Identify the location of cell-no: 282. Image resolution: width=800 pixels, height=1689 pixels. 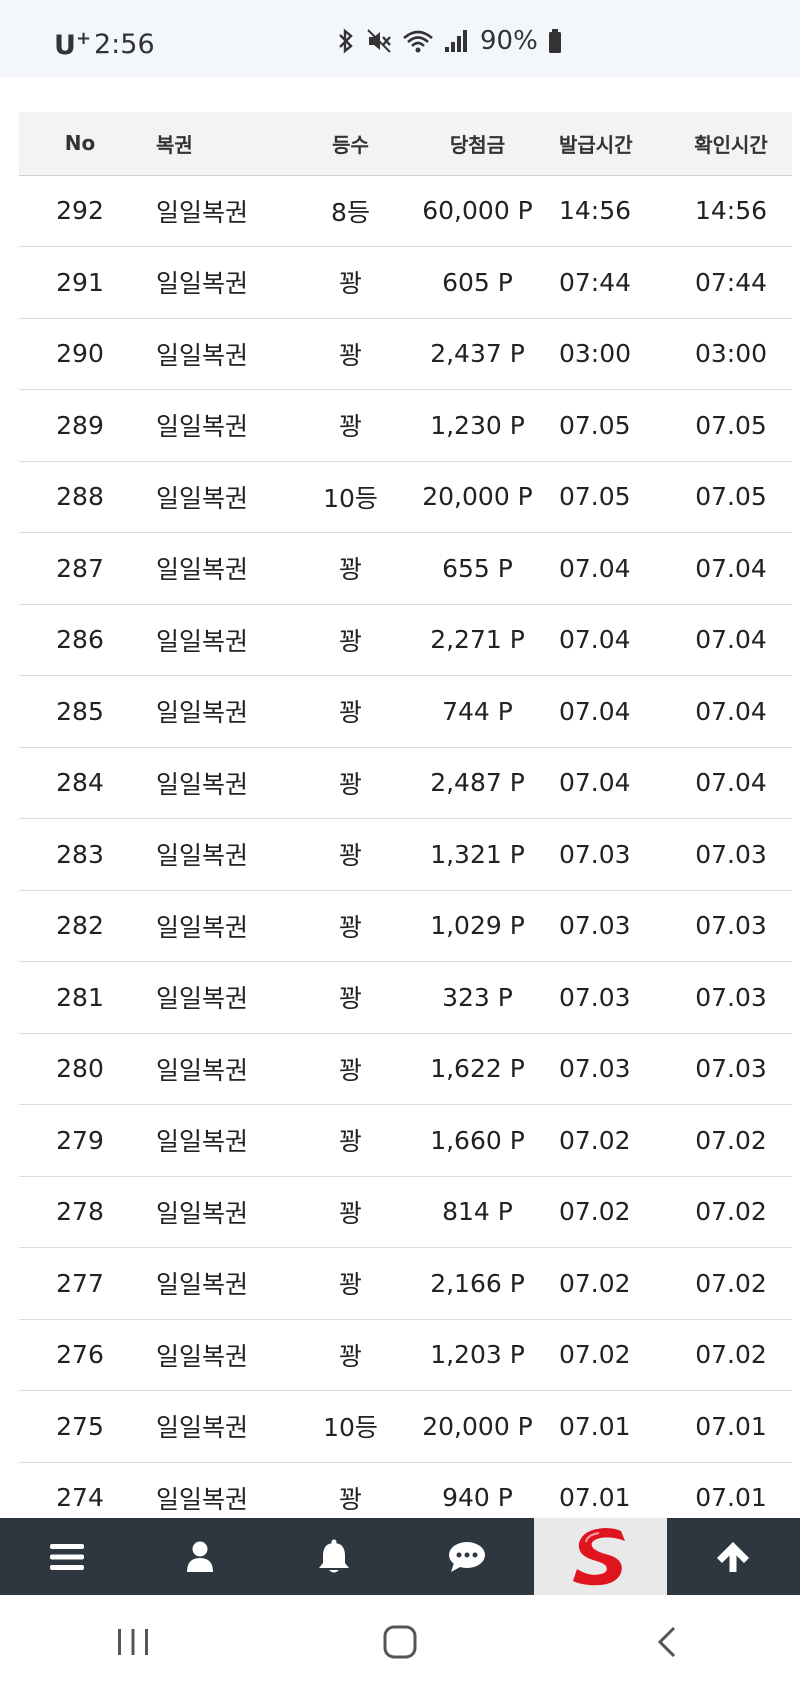
(80, 926).